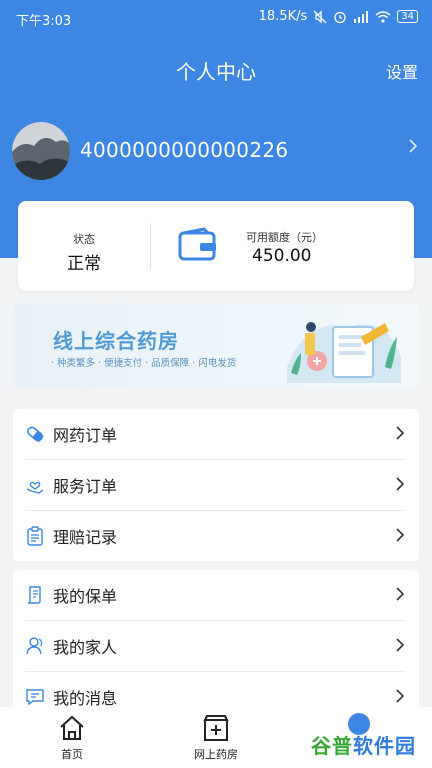 This screenshot has width=432, height=768. Describe the element at coordinates (282, 256) in the screenshot. I see `credit-value: 450.00` at that location.